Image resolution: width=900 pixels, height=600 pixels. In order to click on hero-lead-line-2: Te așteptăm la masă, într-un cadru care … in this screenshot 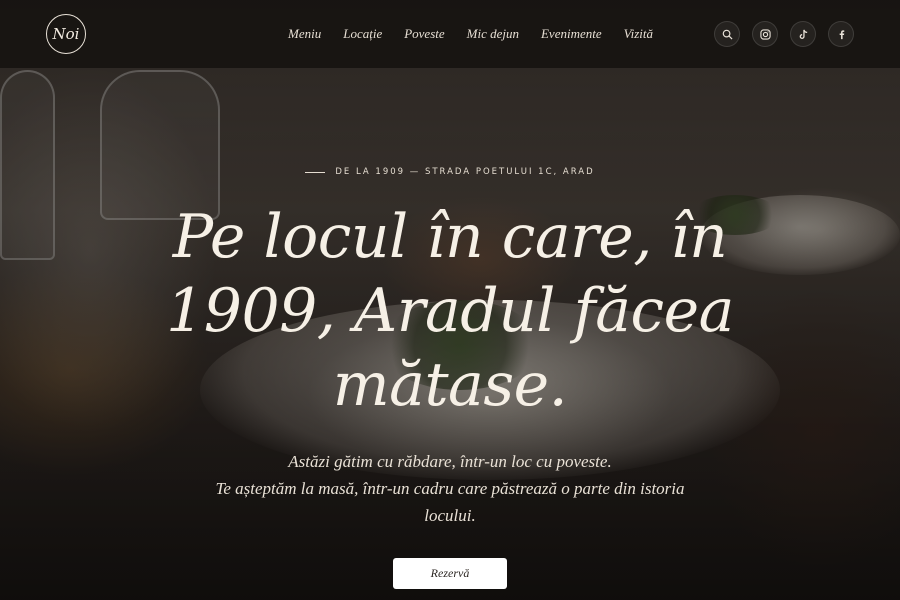, I will do `click(450, 502)`.